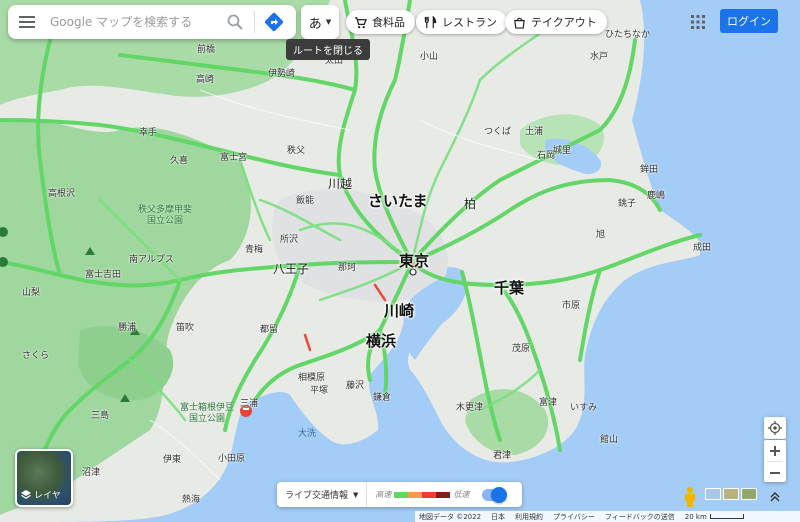 Image resolution: width=800 pixels, height=522 pixels. I want to click on layers-label-group: レイヤ, so click(41, 494).